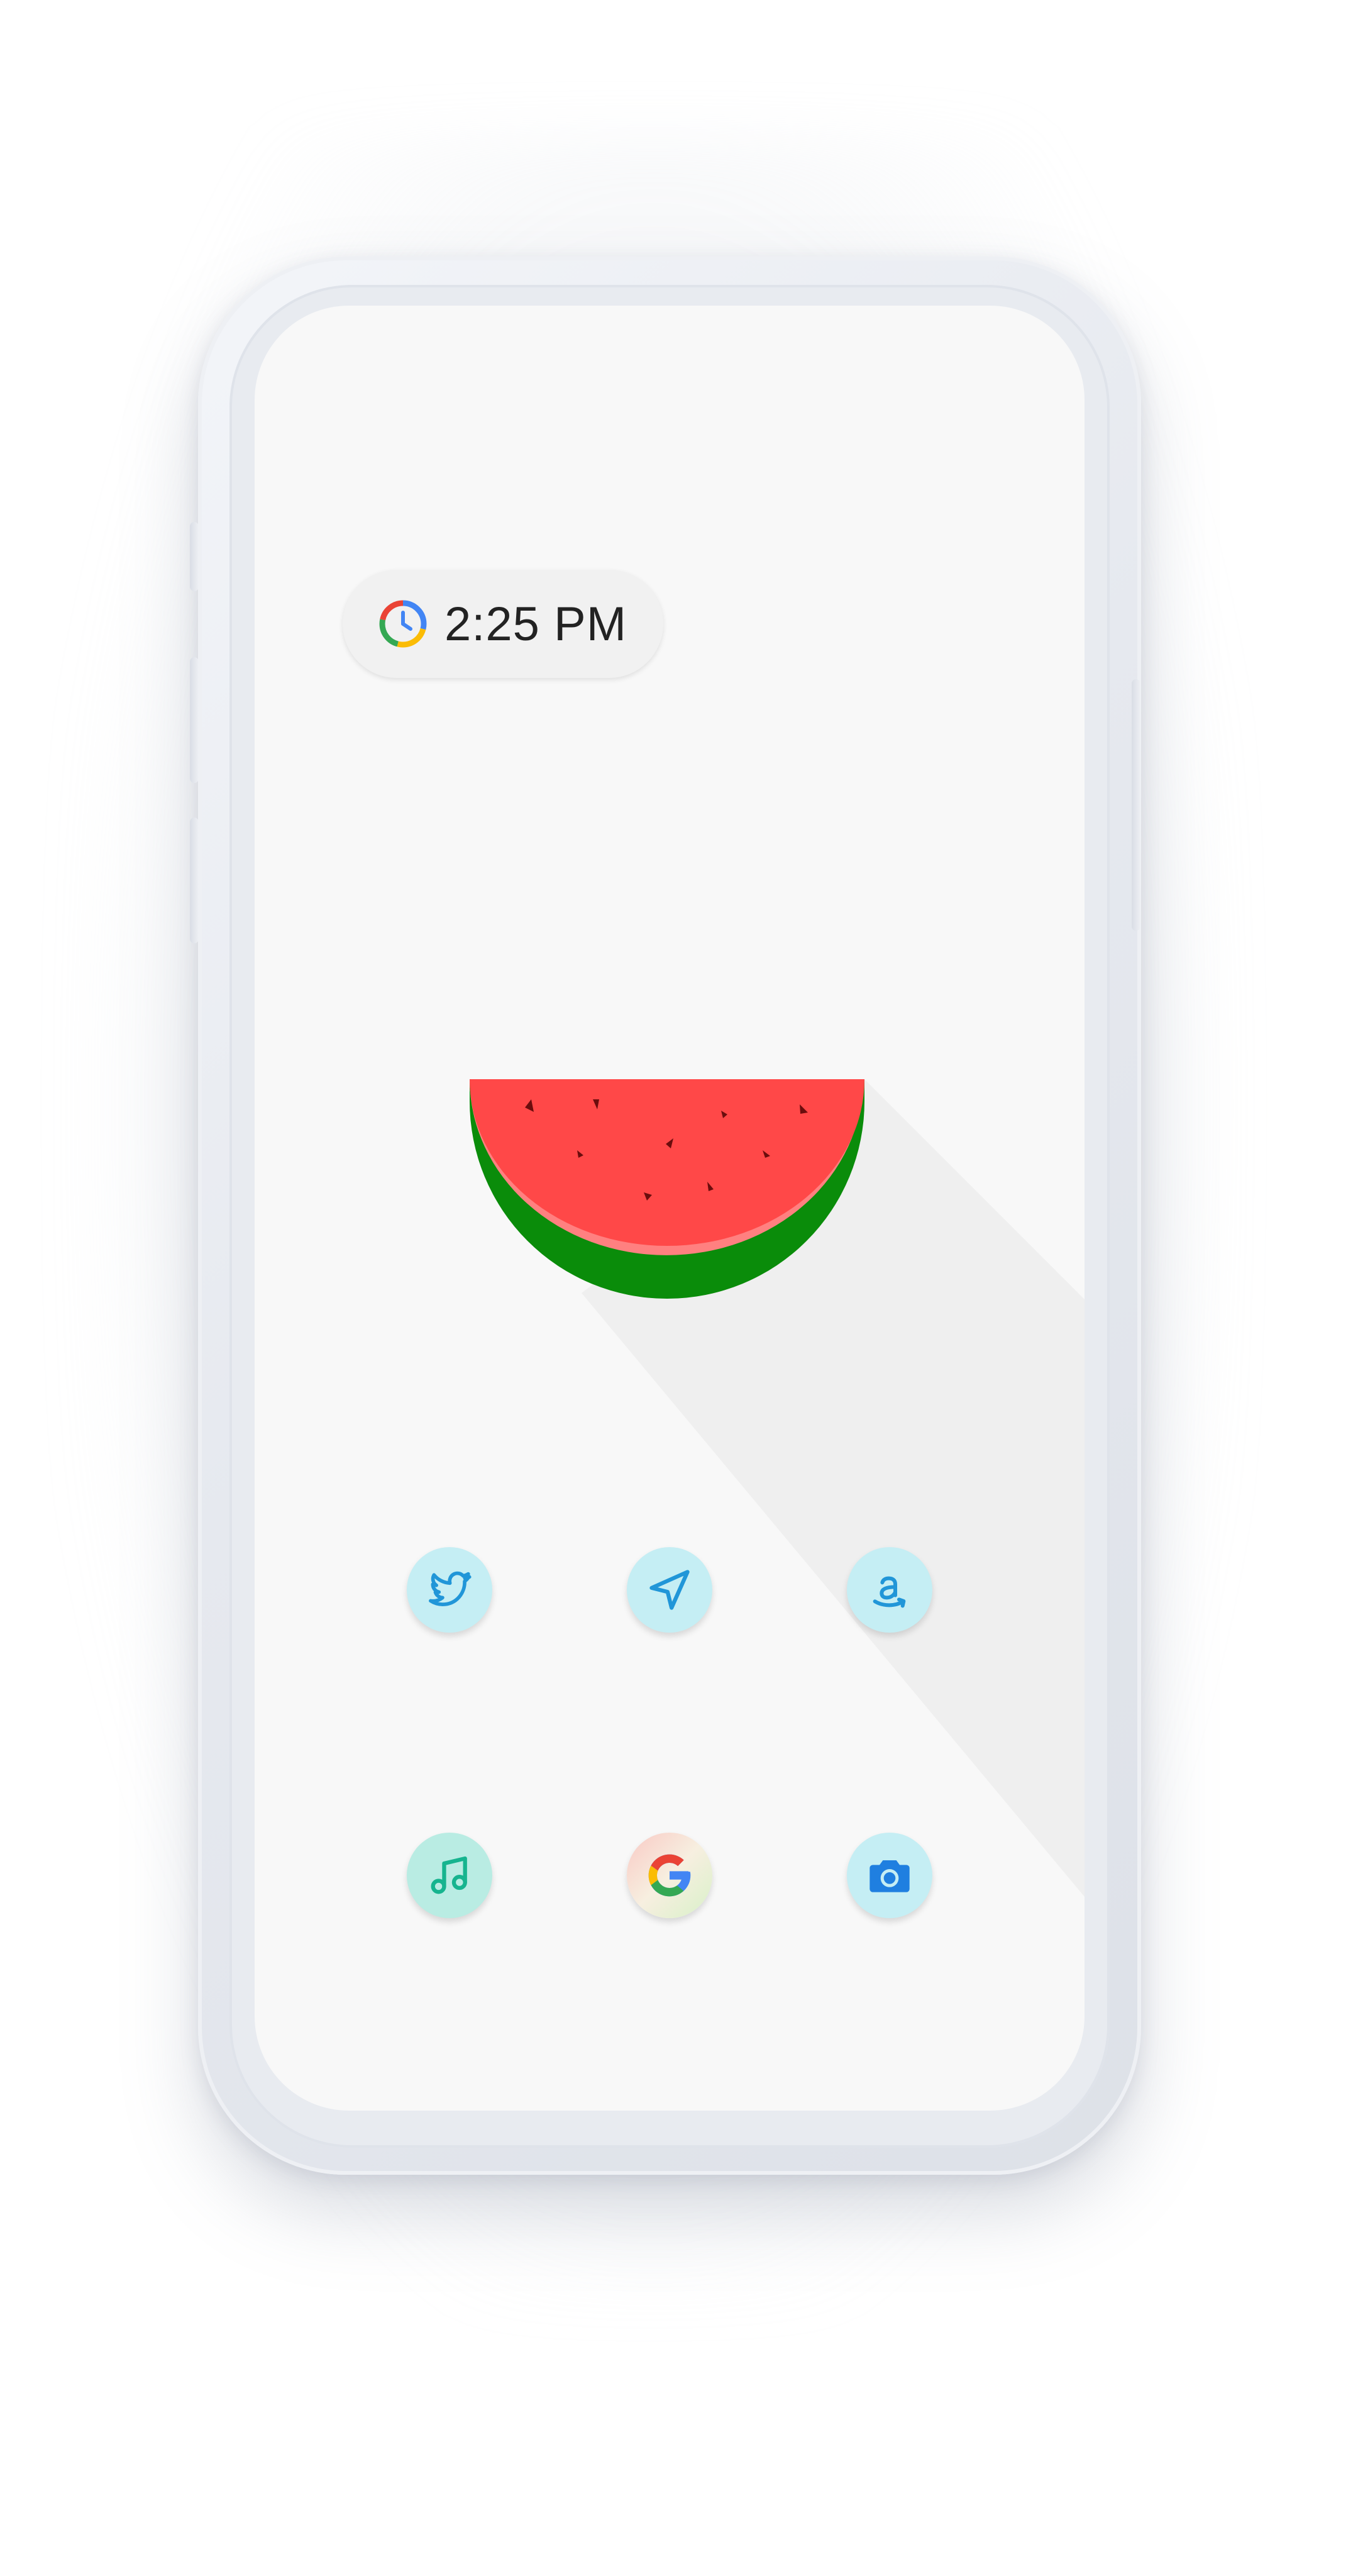 The width and height of the screenshot is (1358, 2576). I want to click on camera-app-icon, so click(889, 1875).